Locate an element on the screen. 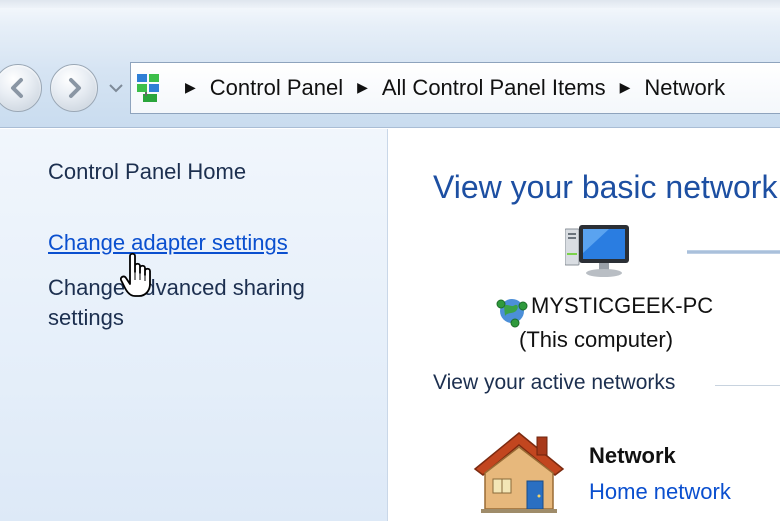 The height and width of the screenshot is (521, 780). window-frame is located at coordinates (390, 4).